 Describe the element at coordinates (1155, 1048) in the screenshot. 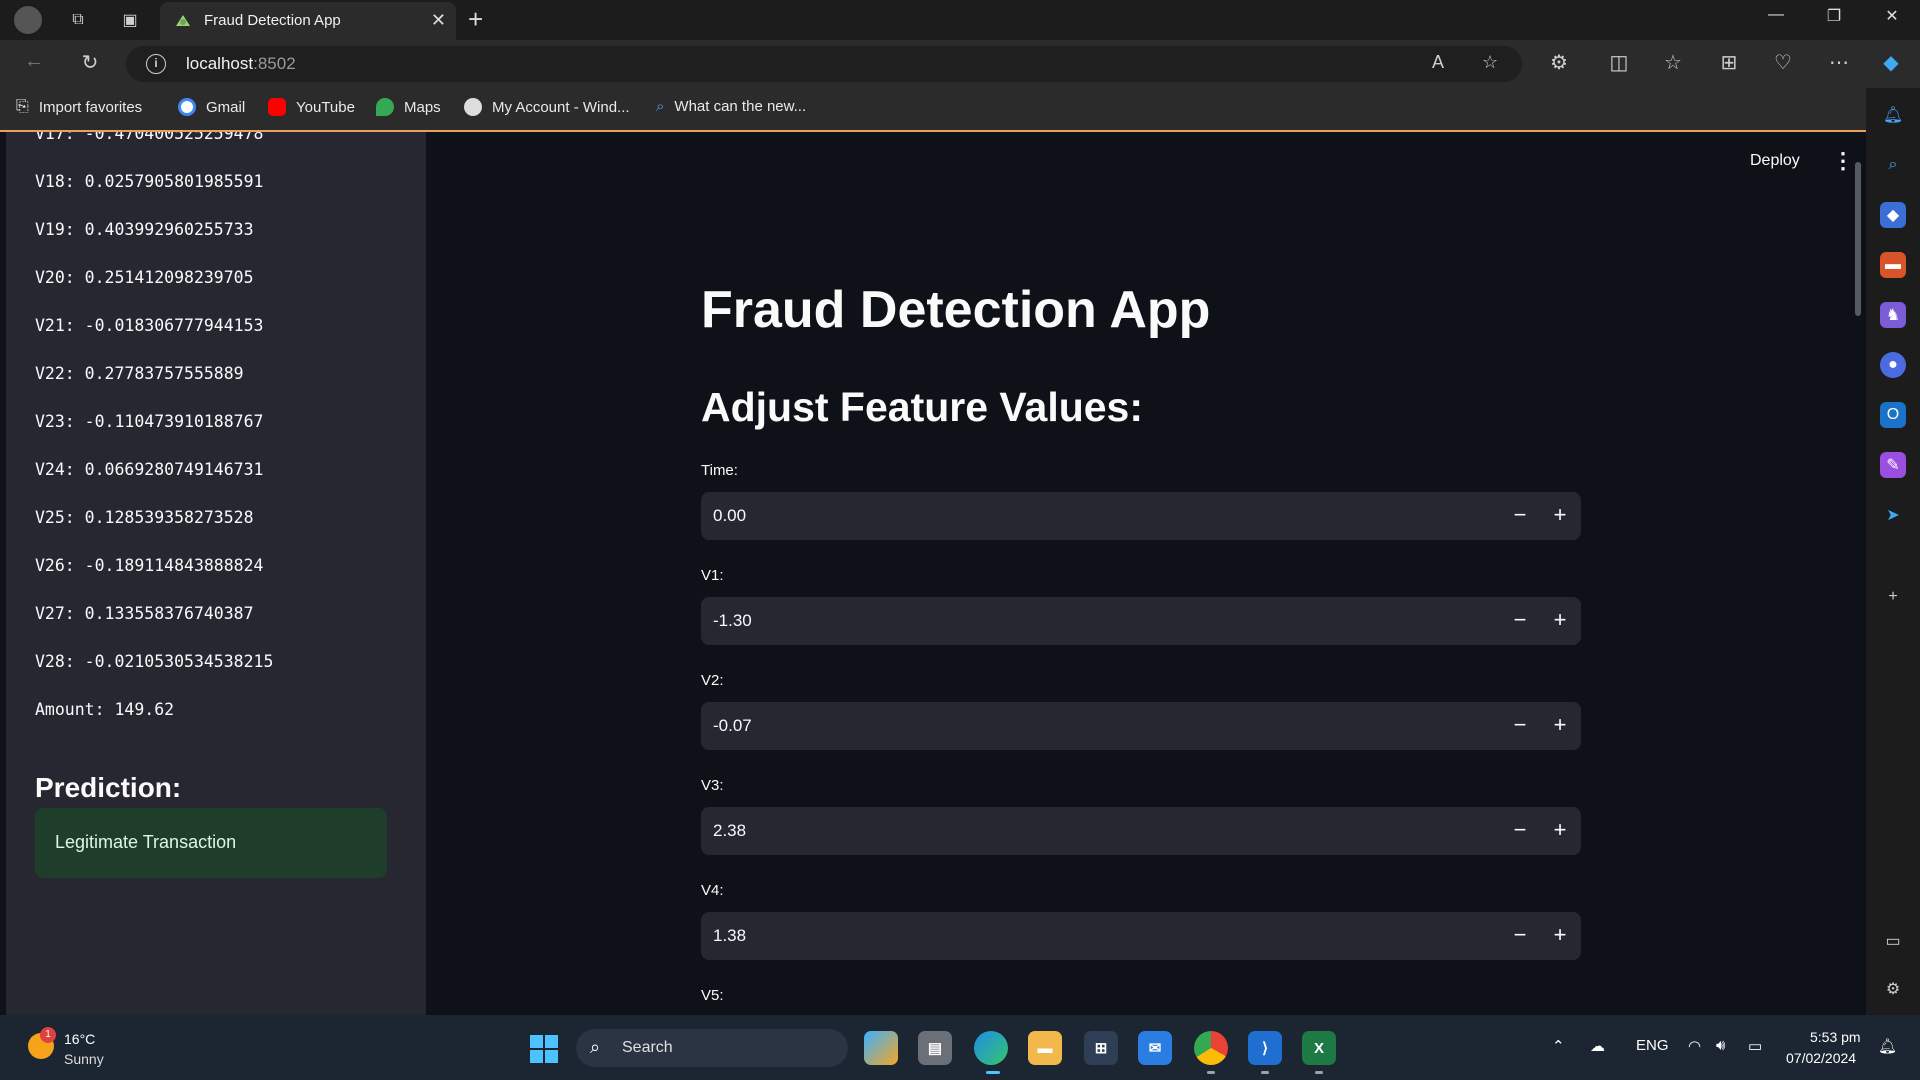

I see `mail-icon: ✉` at that location.